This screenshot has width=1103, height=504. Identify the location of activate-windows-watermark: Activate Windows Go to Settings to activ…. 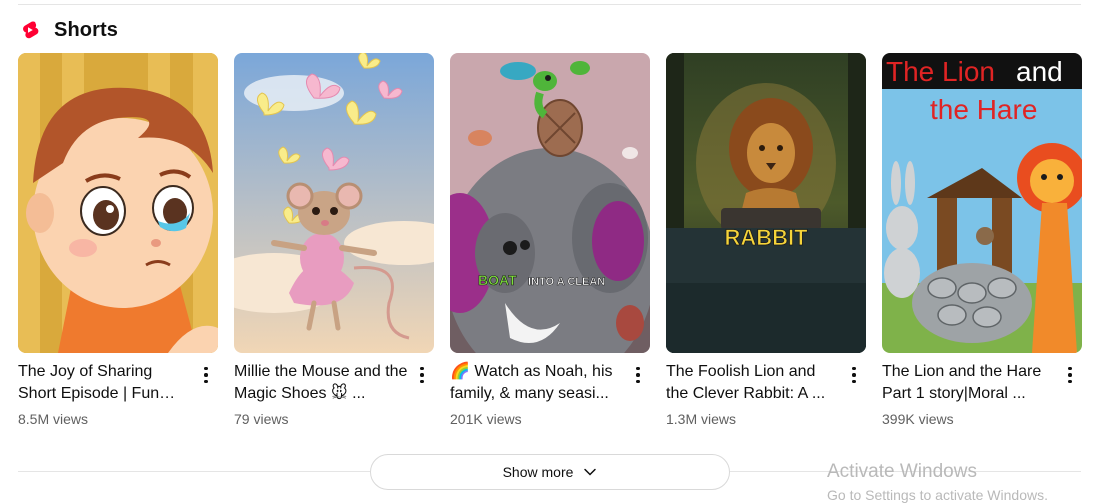
(937, 482).